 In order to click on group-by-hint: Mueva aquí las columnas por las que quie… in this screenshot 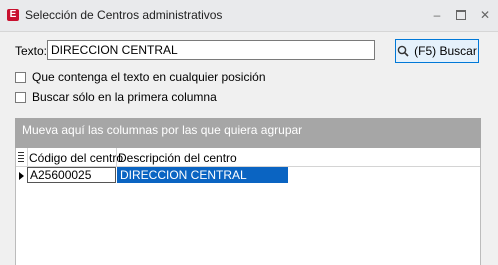, I will do `click(162, 130)`.